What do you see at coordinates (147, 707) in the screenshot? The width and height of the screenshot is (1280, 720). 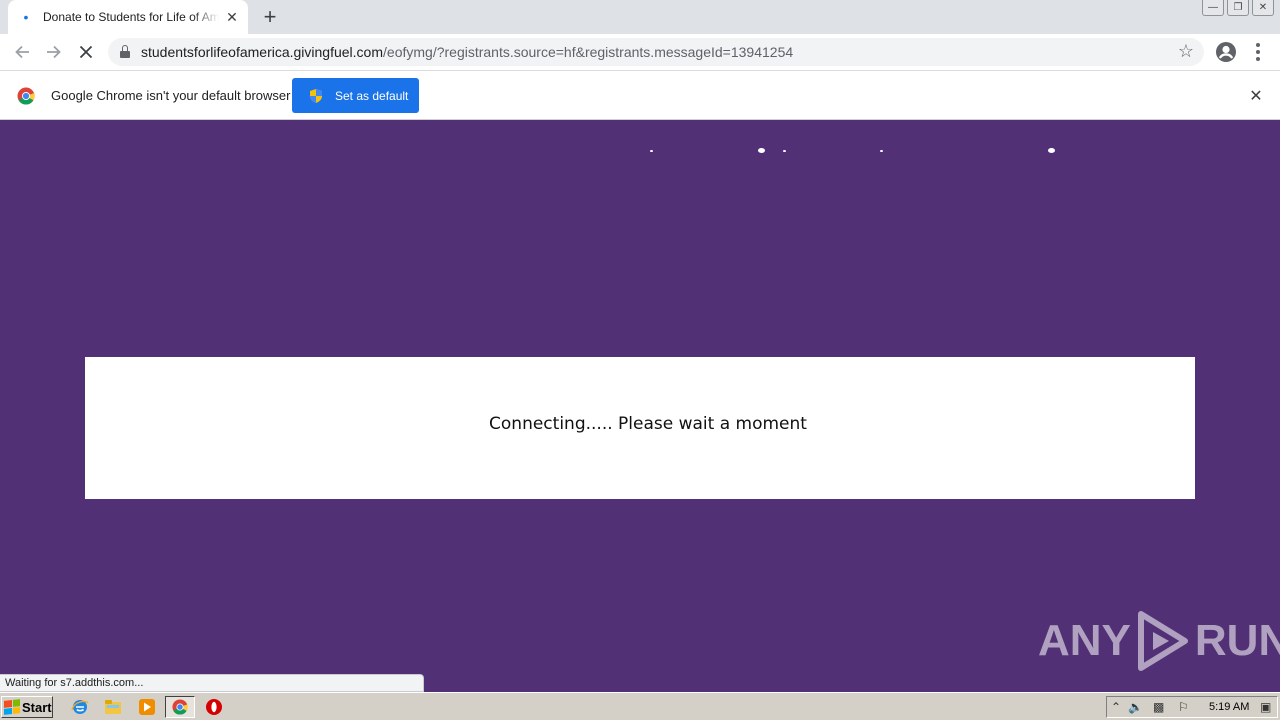 I see `media-player-icon` at bounding box center [147, 707].